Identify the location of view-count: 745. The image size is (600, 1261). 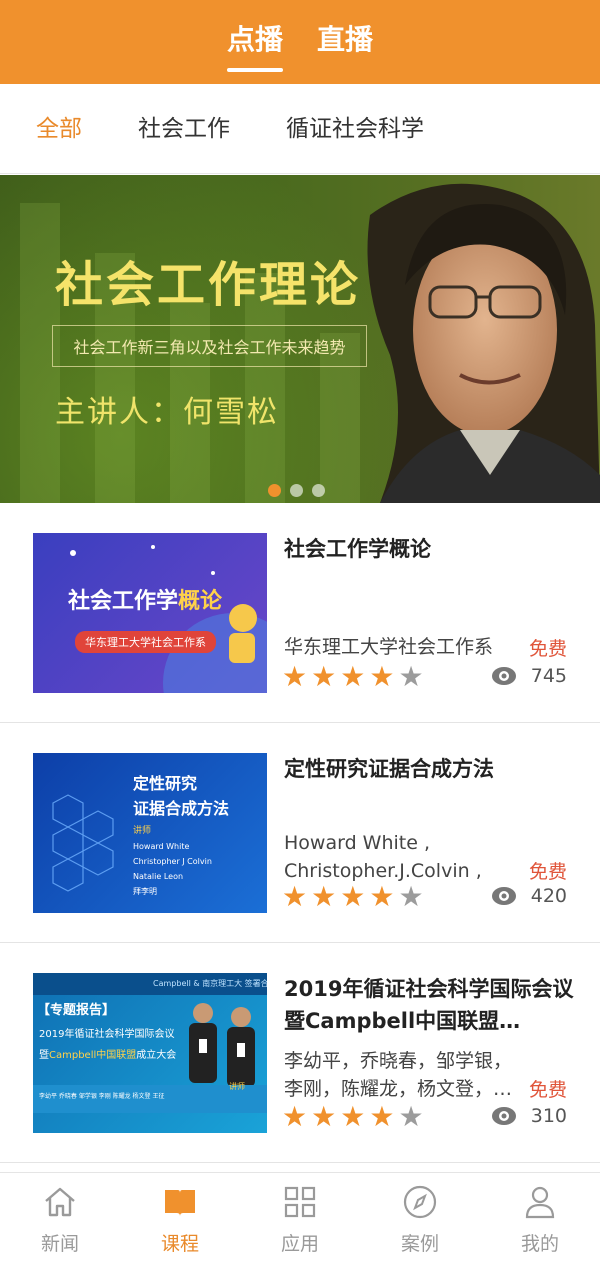
(529, 676).